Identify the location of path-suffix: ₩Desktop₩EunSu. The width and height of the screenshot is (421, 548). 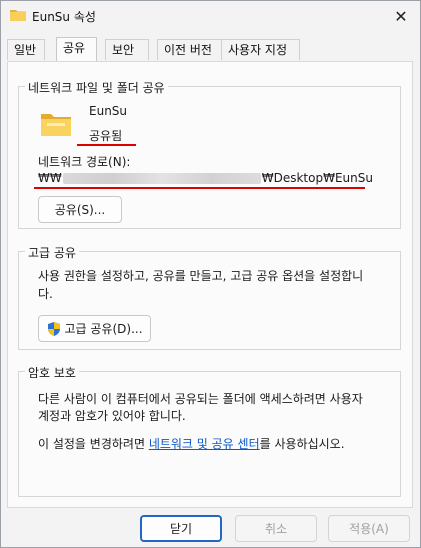
(317, 178).